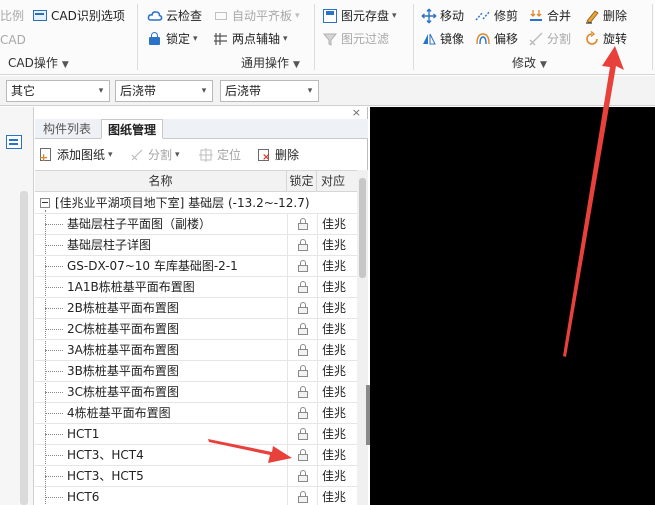  I want to click on close-icon: ×, so click(356, 113).